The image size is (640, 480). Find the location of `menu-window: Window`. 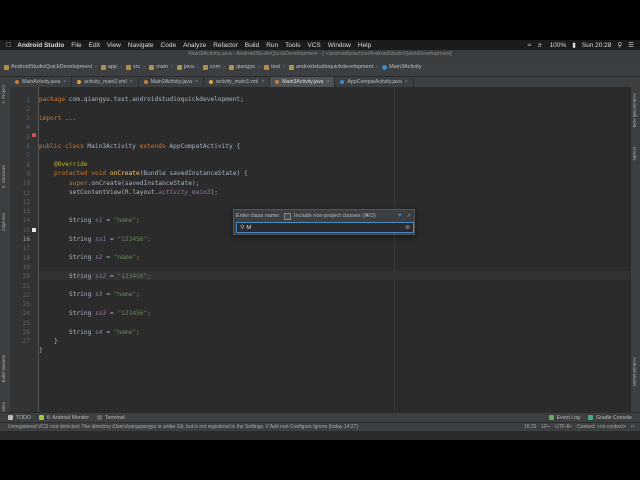

menu-window: Window is located at coordinates (339, 45).